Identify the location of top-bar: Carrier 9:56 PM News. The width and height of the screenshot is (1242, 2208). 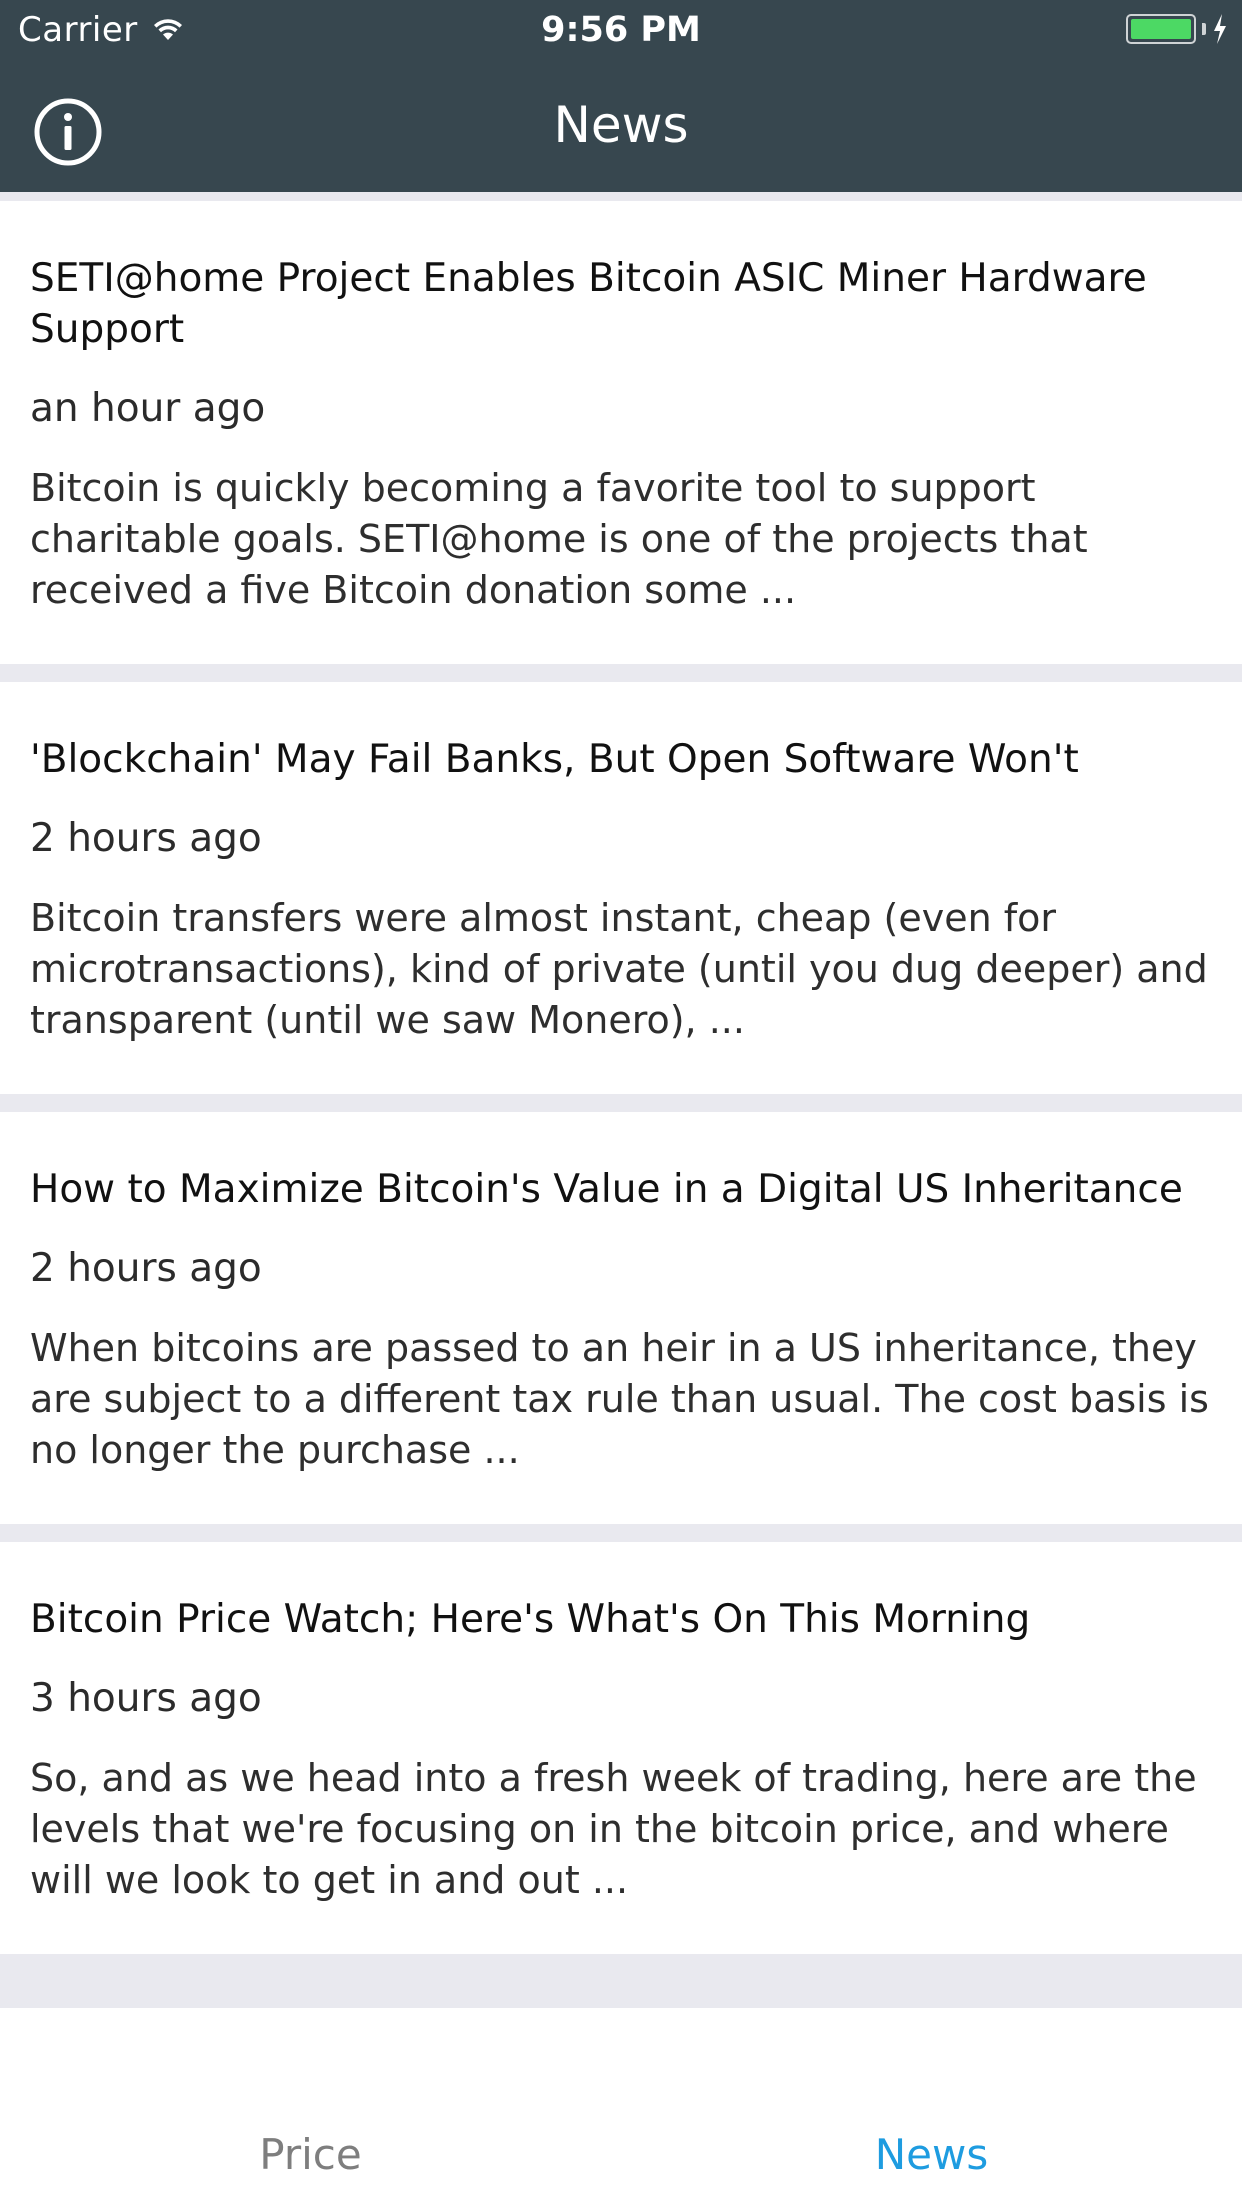
(621, 96).